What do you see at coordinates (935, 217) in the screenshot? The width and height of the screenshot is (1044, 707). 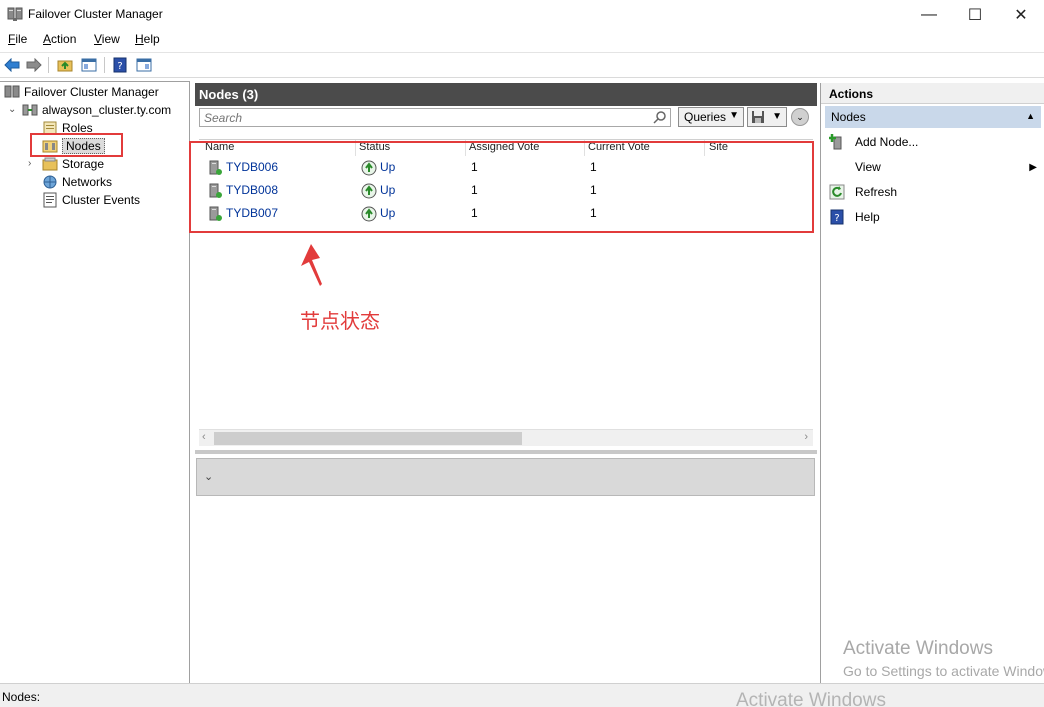 I see `action-help: ? Help` at bounding box center [935, 217].